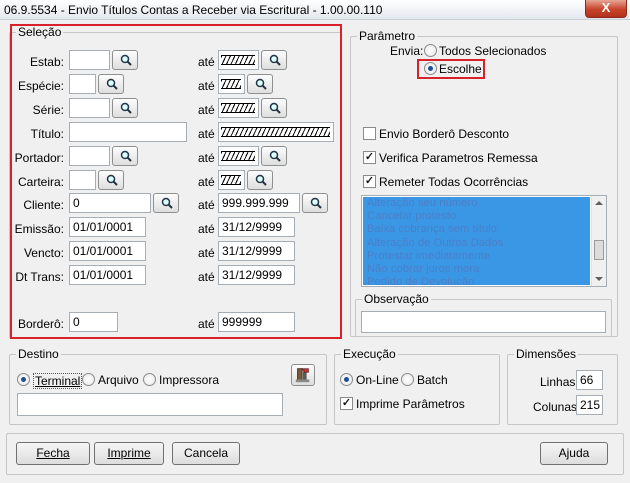 The image size is (630, 483). I want to click on verifica-parametros-checkbox: ✓, so click(369, 157).